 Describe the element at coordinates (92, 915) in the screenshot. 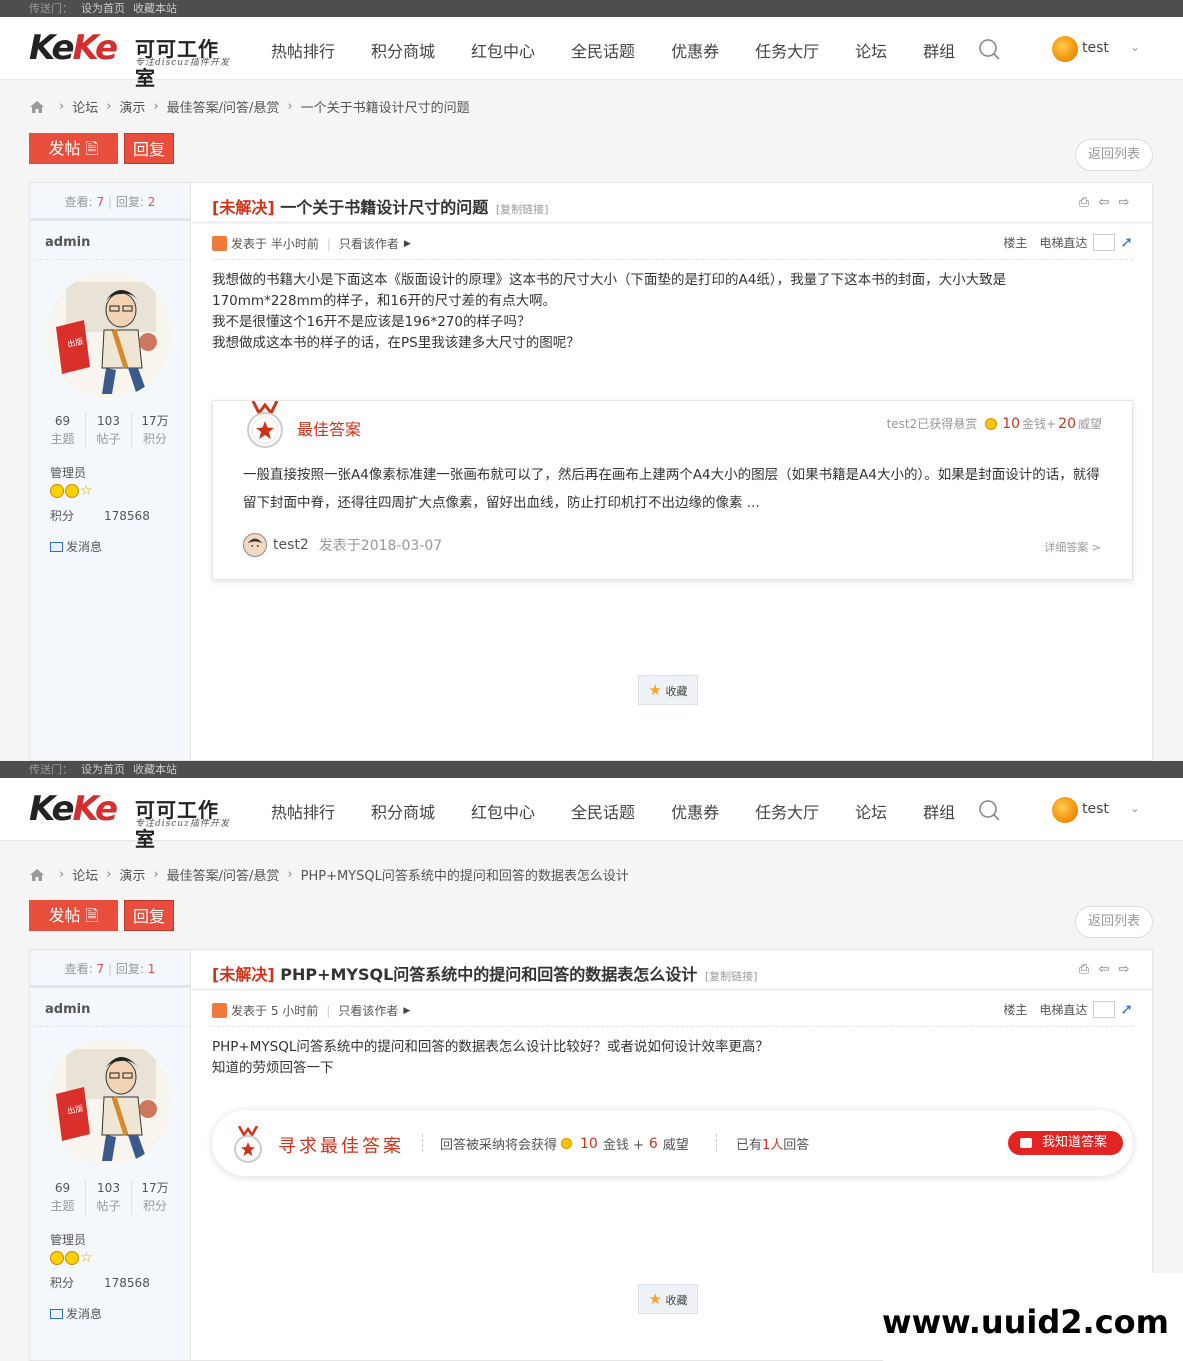

I see `document-icon: 🗎` at that location.